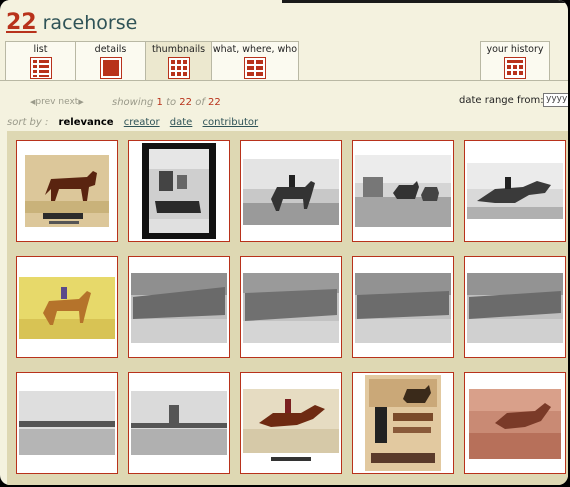  Describe the element at coordinates (515, 68) in the screenshot. I see `history-icon` at that location.